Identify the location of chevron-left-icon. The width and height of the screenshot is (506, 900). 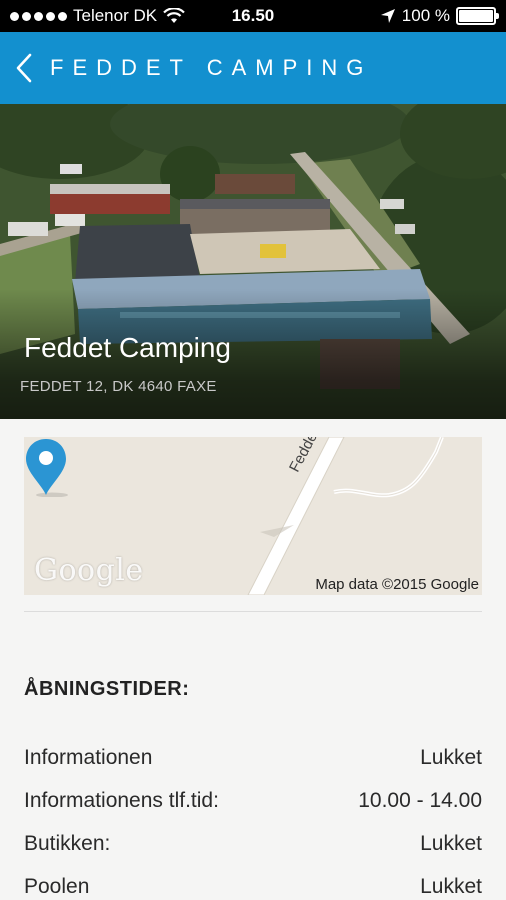
(24, 68).